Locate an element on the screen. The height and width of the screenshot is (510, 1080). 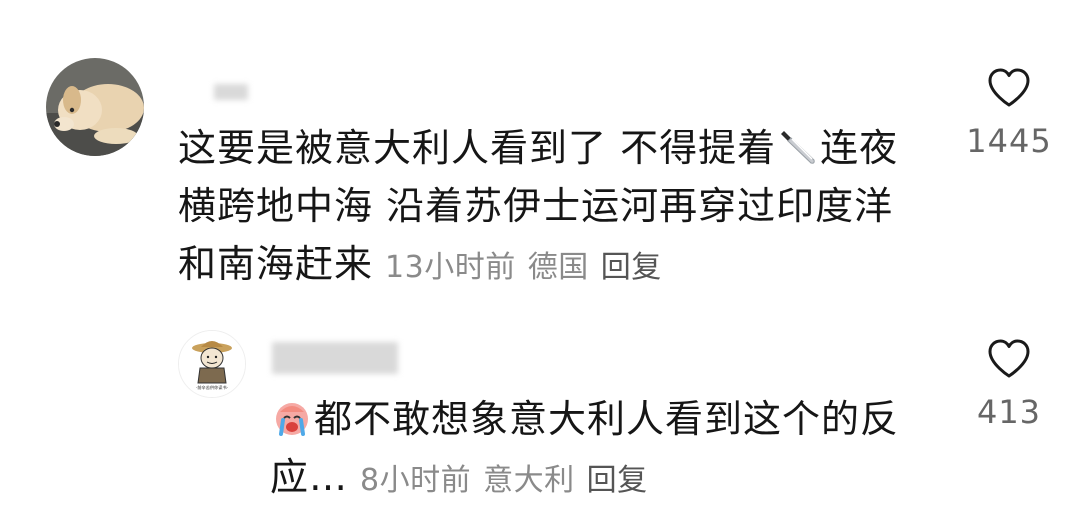
comment-line: 横跨地中海 沿着苏伊士运河再穿过印度洋 is located at coordinates (536, 206).